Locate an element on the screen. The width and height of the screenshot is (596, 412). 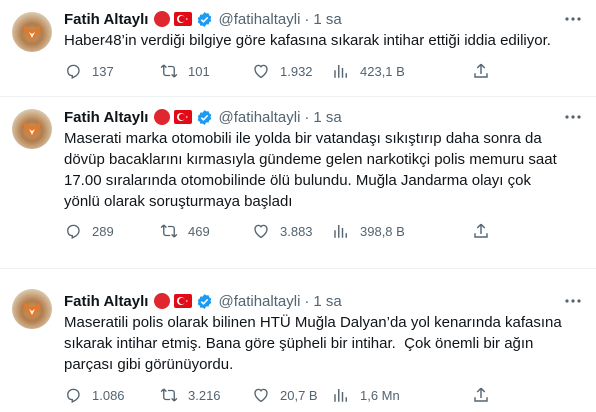
reply-count: 1.086 is located at coordinates (108, 395).